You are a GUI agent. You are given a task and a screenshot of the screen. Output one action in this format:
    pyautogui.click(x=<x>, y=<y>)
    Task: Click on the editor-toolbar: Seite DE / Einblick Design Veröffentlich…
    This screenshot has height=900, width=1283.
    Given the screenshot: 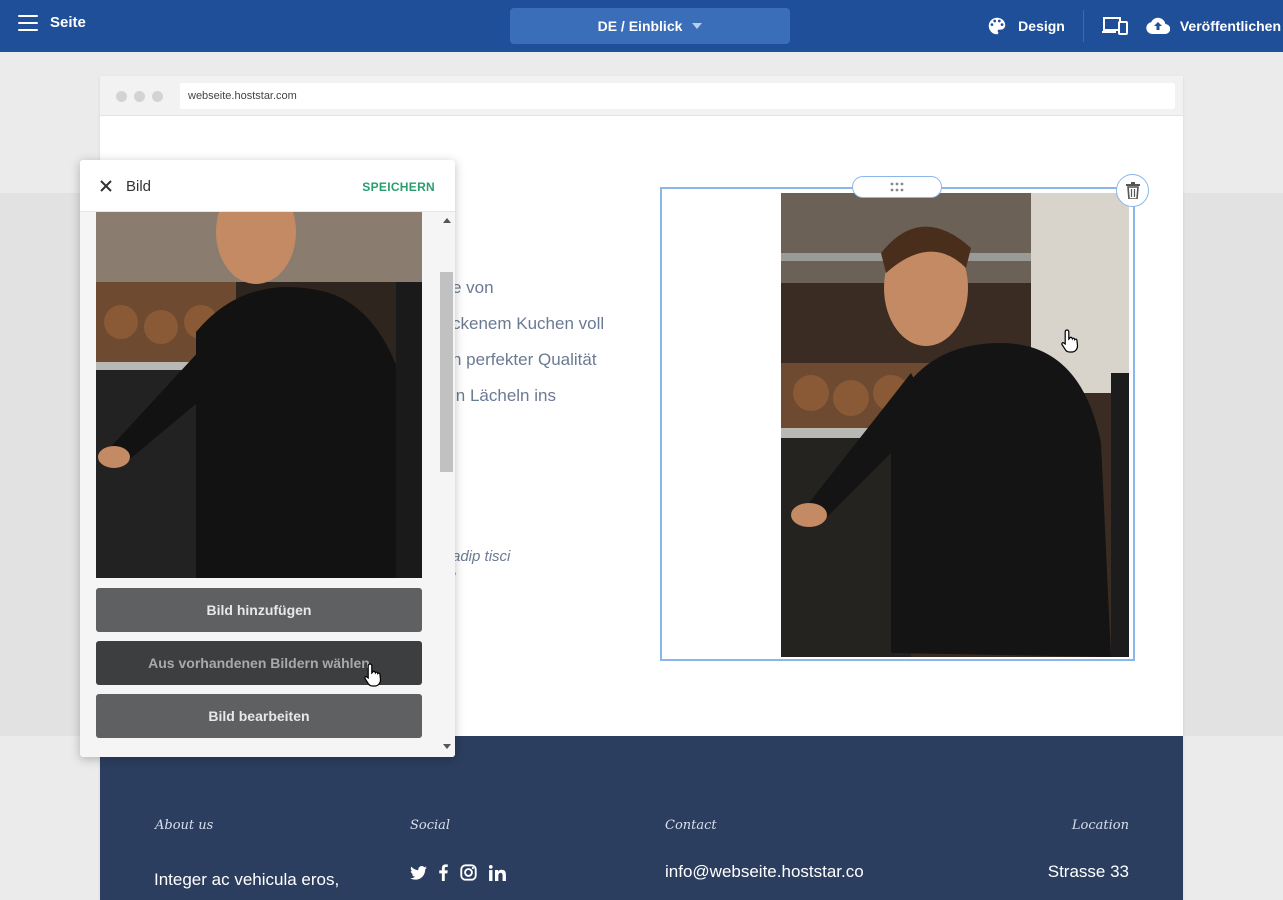 What is the action you would take?
    pyautogui.click(x=641, y=26)
    